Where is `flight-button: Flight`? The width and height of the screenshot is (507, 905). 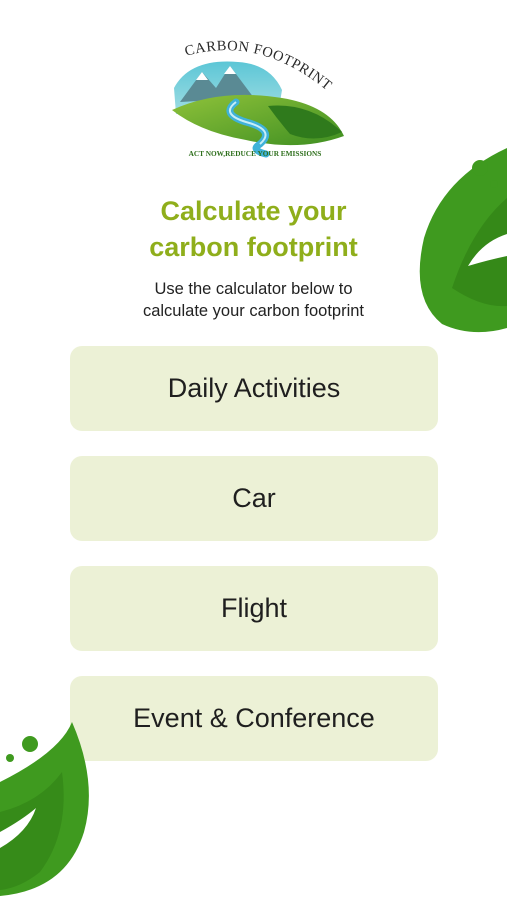 flight-button: Flight is located at coordinates (254, 608).